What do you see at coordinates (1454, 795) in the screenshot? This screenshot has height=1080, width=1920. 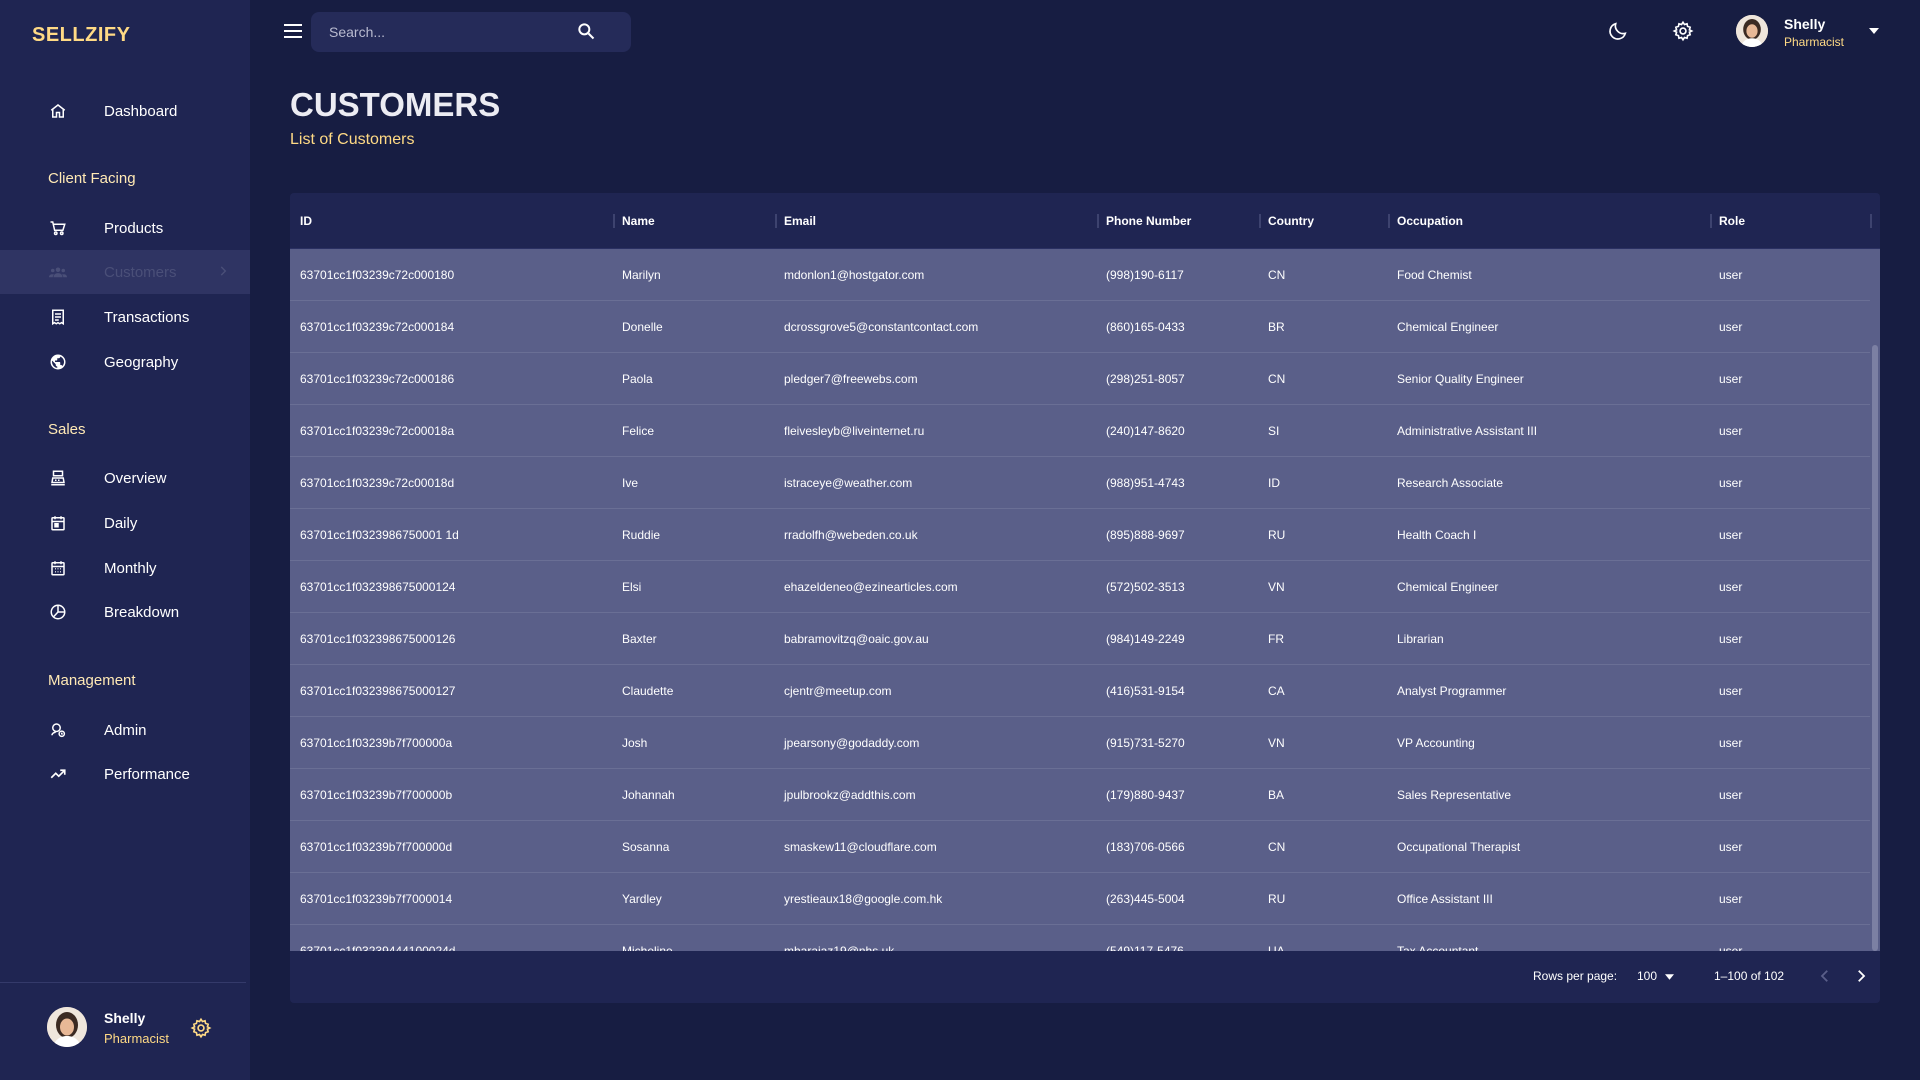 I see `cell-occupation: Sales Representative` at bounding box center [1454, 795].